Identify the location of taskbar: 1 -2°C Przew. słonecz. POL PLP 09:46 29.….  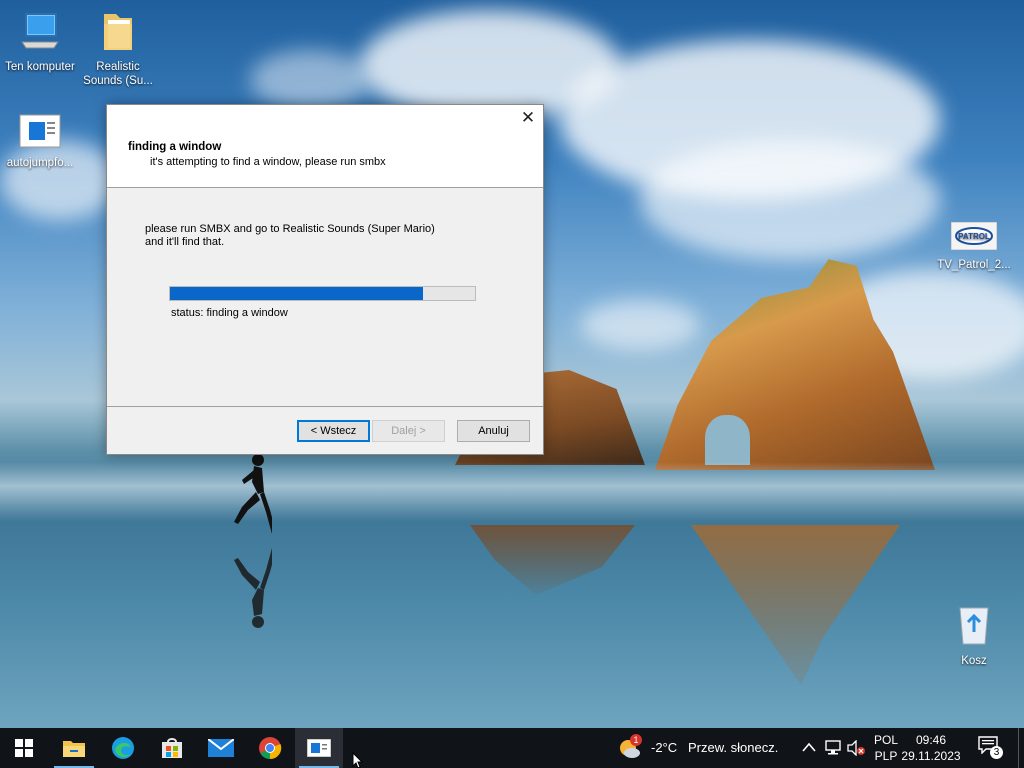
(512, 748).